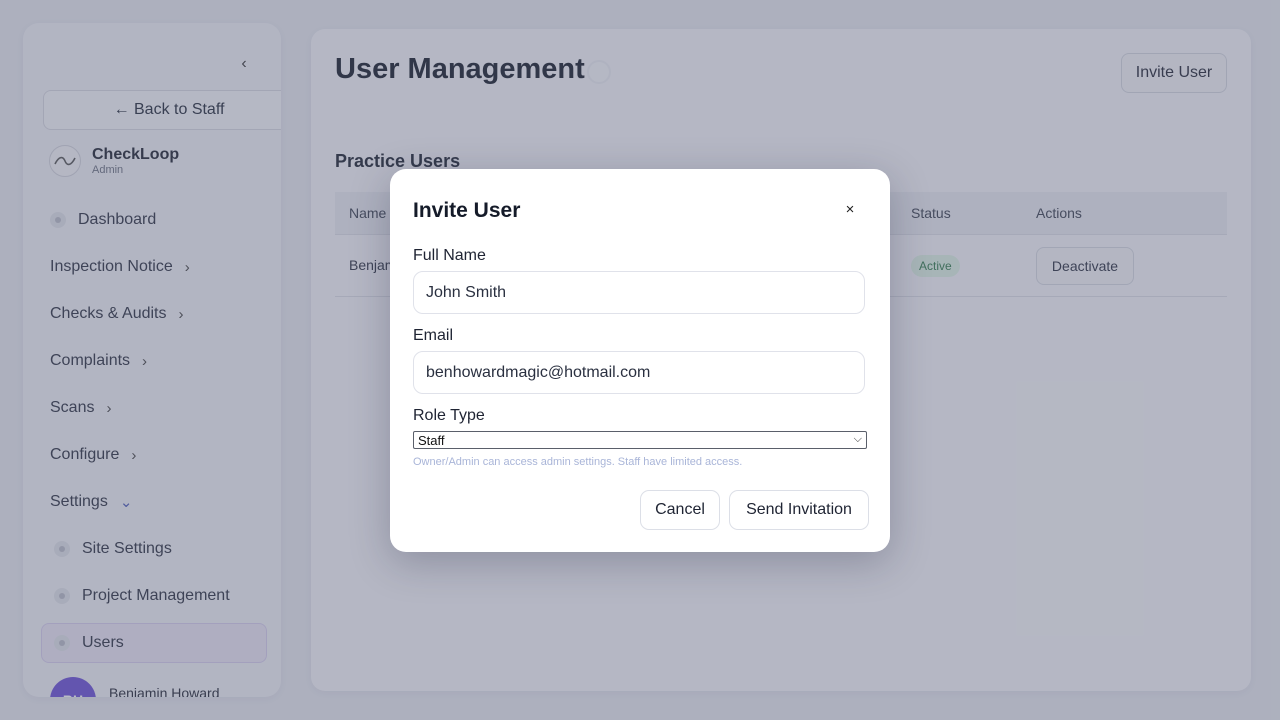 This screenshot has width=1280, height=720. Describe the element at coordinates (449, 415) in the screenshot. I see `role-type-label: Role Type` at that location.